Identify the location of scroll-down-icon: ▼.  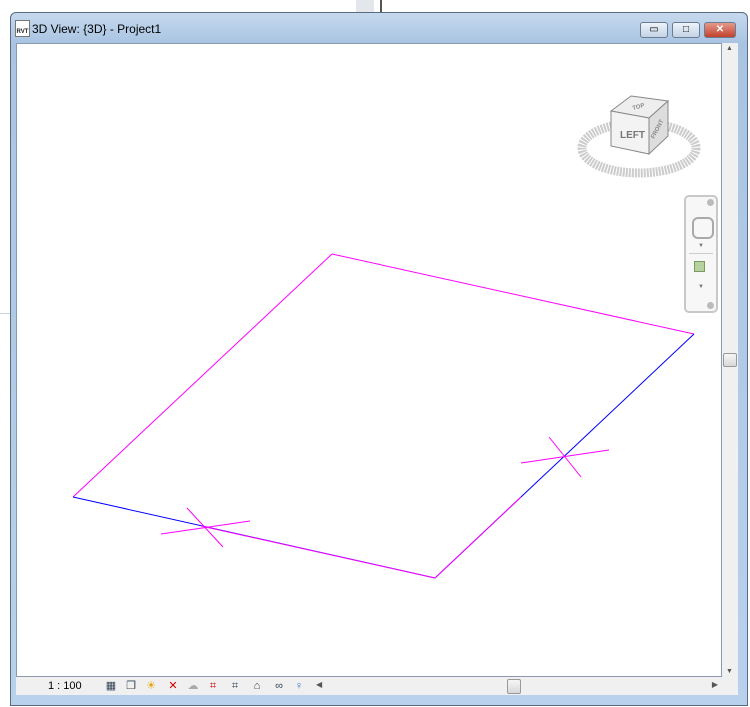
(729, 671).